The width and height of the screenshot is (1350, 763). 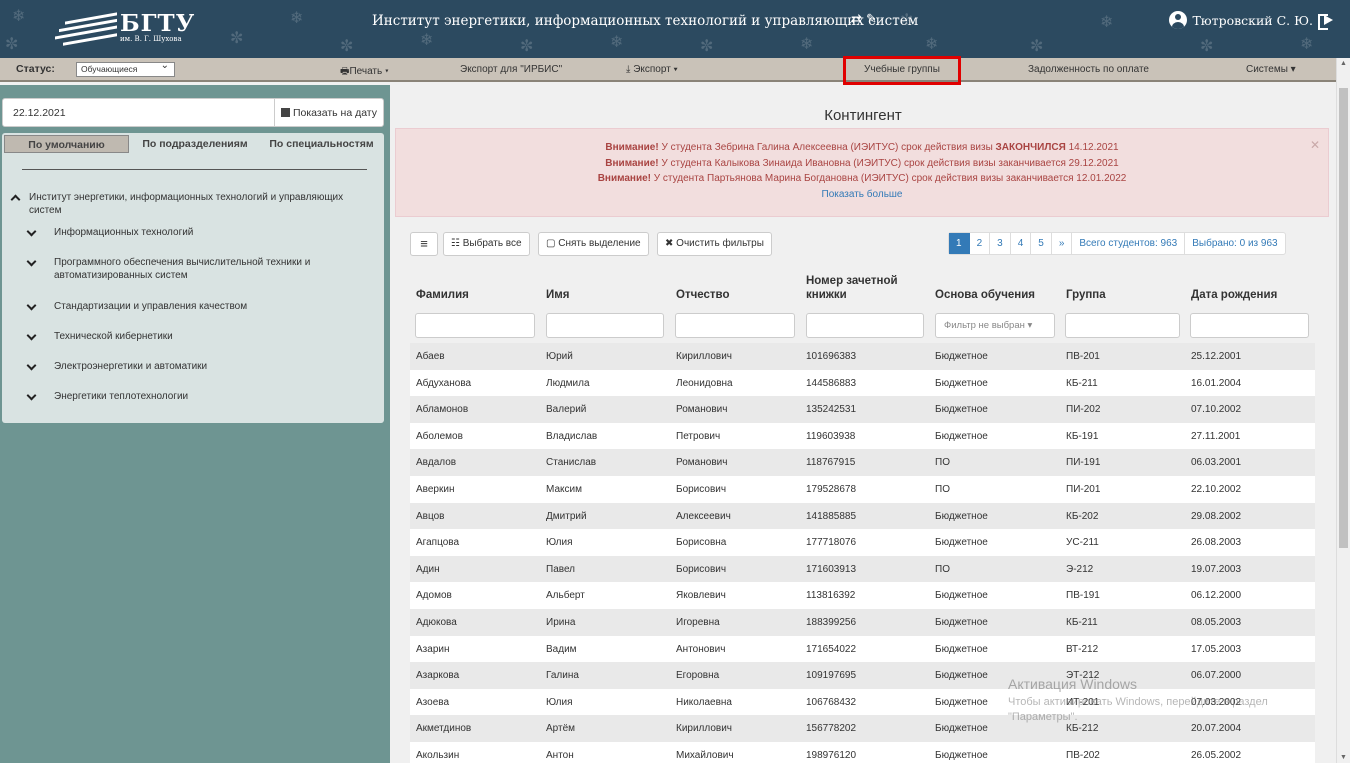 What do you see at coordinates (702, 410) in the screenshot?
I see `cell-patronymic: Романович` at bounding box center [702, 410].